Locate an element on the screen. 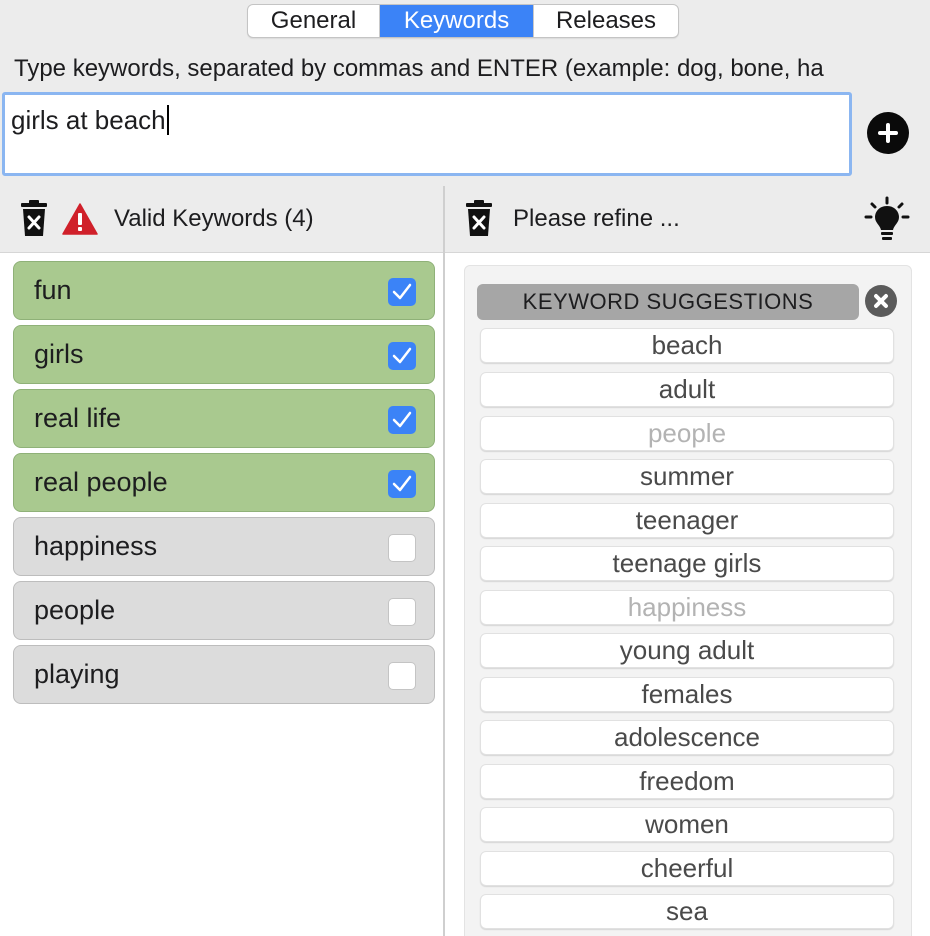 Image resolution: width=930 pixels, height=936 pixels. suggestion-item: teenager is located at coordinates (687, 520).